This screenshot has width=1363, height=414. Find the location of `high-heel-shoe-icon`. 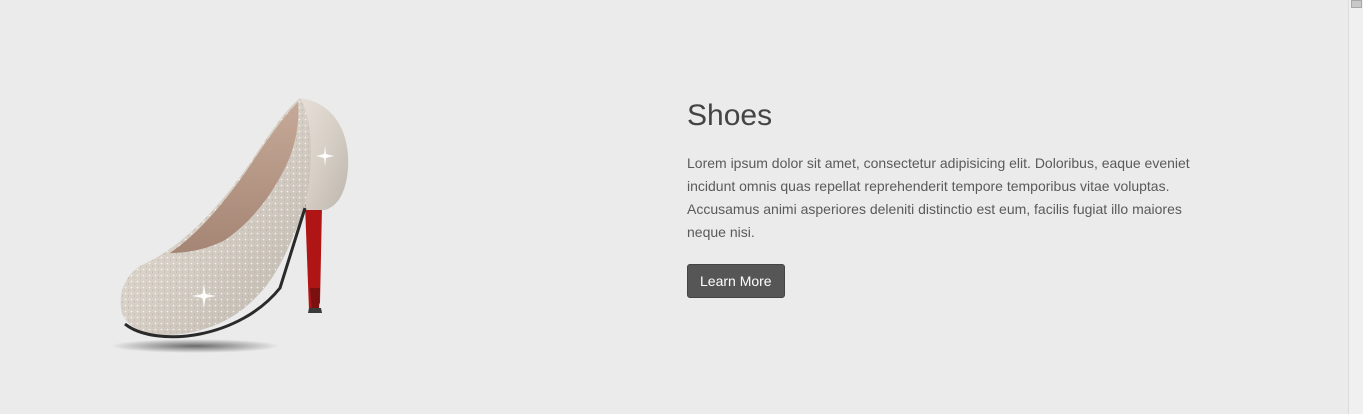

high-heel-shoe-icon is located at coordinates (229, 225).